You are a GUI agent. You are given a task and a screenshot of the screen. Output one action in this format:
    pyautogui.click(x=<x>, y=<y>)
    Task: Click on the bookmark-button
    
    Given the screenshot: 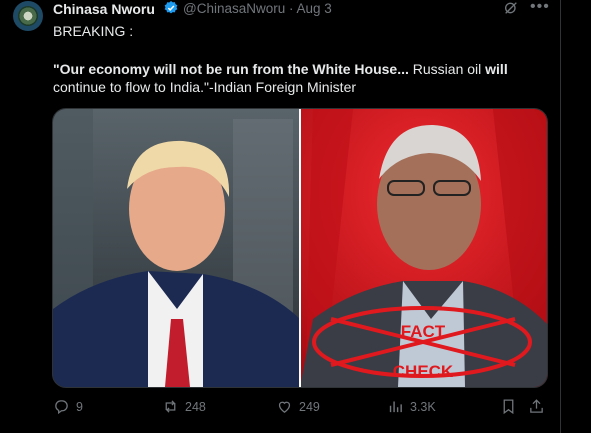 What is the action you would take?
    pyautogui.click(x=508, y=406)
    